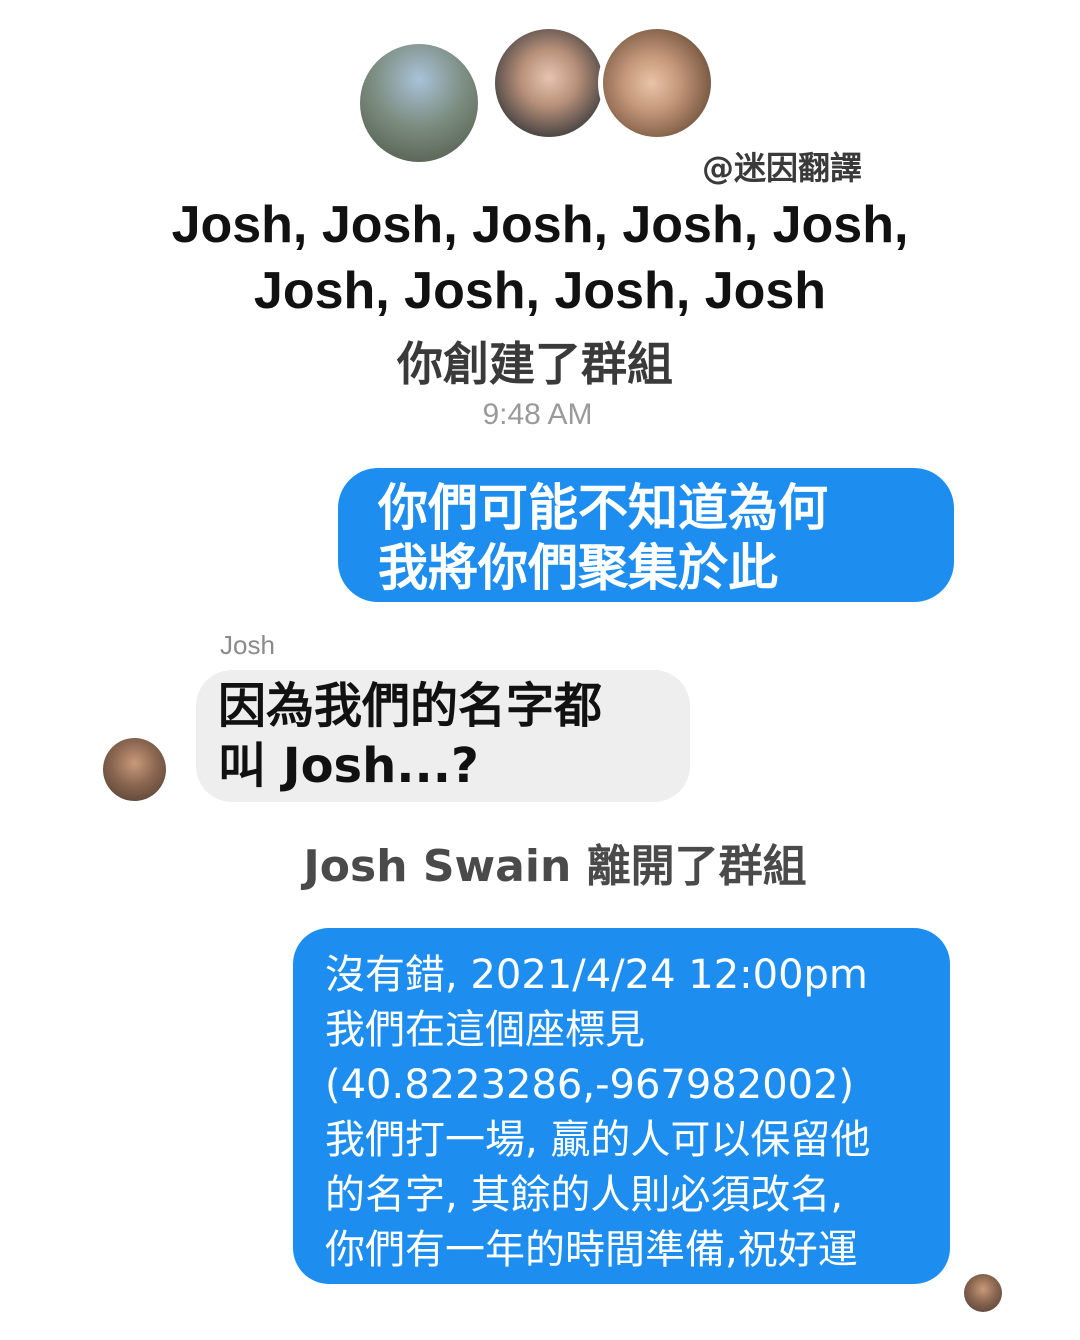 The width and height of the screenshot is (1080, 1340). What do you see at coordinates (537, 414) in the screenshot?
I see `message-timestamp: 9:48 AM` at bounding box center [537, 414].